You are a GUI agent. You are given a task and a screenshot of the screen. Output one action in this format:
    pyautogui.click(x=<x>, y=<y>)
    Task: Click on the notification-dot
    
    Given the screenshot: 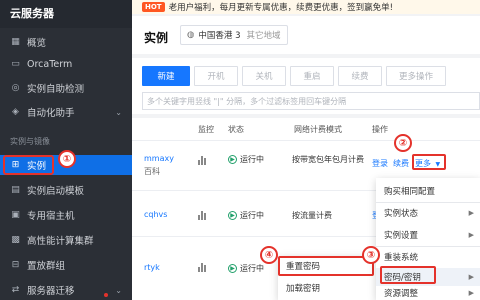 What is the action you would take?
    pyautogui.click(x=106, y=295)
    